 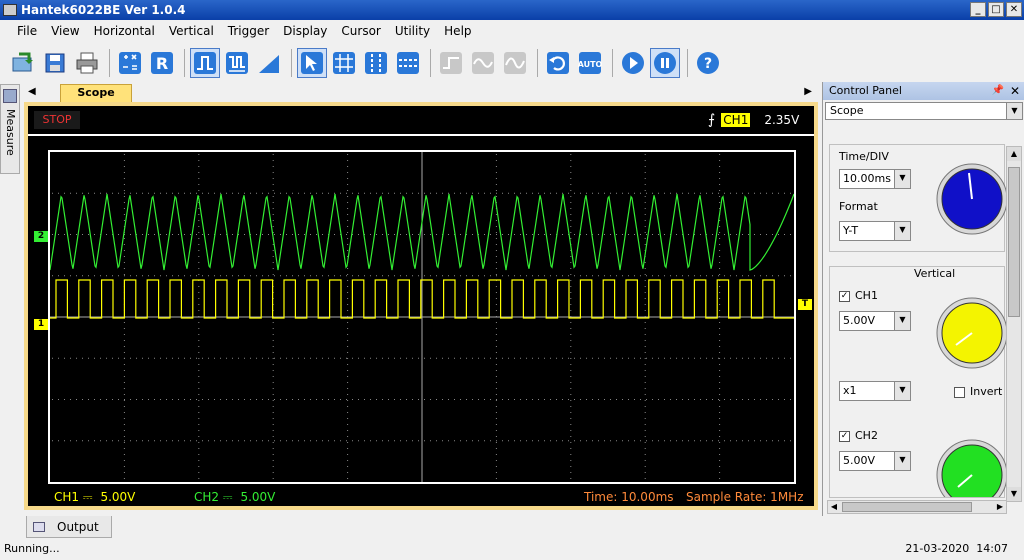 I want to click on wave-button, so click(x=515, y=63).